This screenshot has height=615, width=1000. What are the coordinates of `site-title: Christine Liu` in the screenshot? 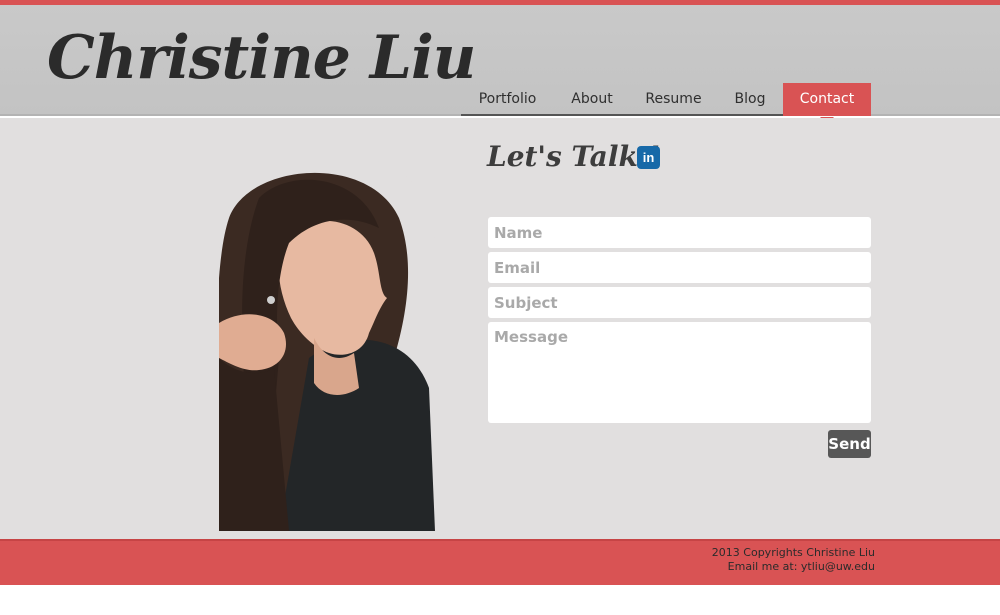 It's located at (261, 58).